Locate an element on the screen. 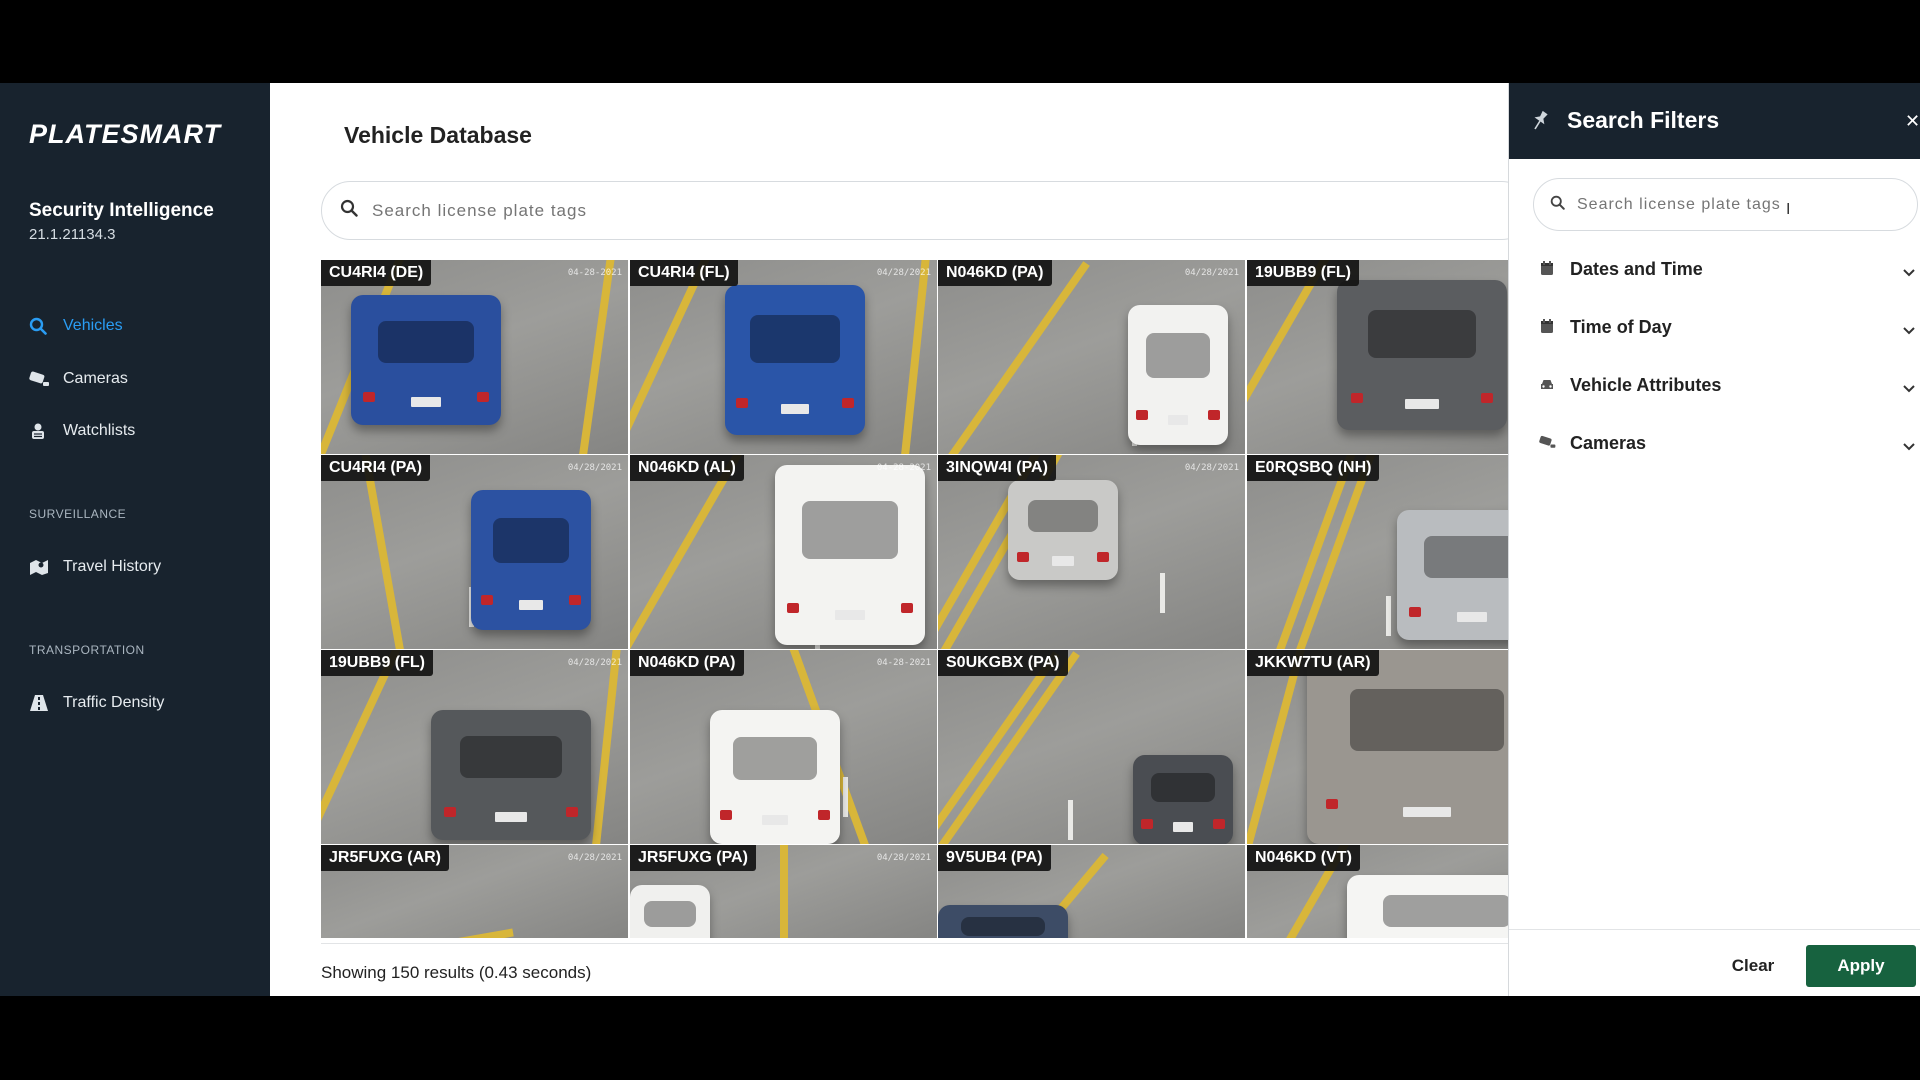 This screenshot has height=1080, width=1920. plate-label: 9V5UB4 (PA) is located at coordinates (994, 858).